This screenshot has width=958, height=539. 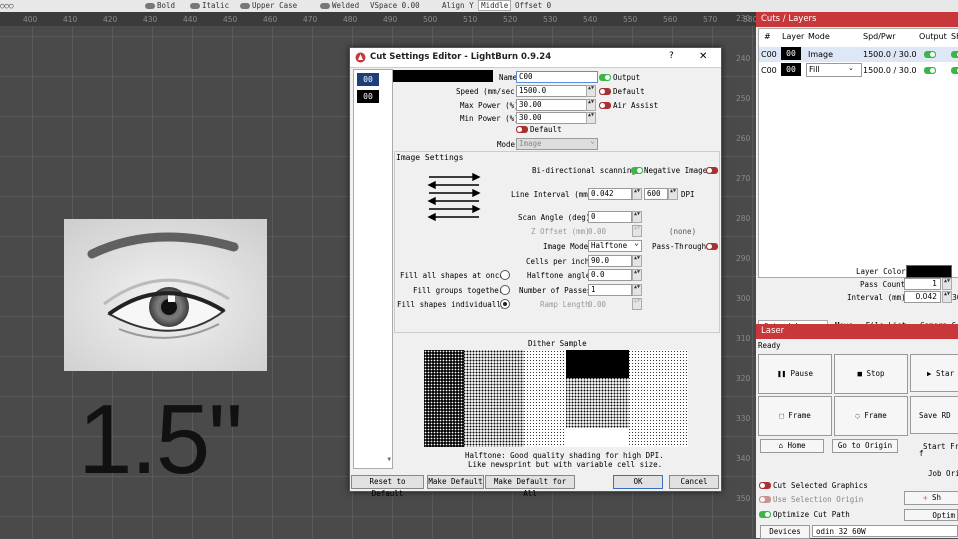 What do you see at coordinates (792, 446) in the screenshot?
I see `home-button: ⌂ Home` at bounding box center [792, 446].